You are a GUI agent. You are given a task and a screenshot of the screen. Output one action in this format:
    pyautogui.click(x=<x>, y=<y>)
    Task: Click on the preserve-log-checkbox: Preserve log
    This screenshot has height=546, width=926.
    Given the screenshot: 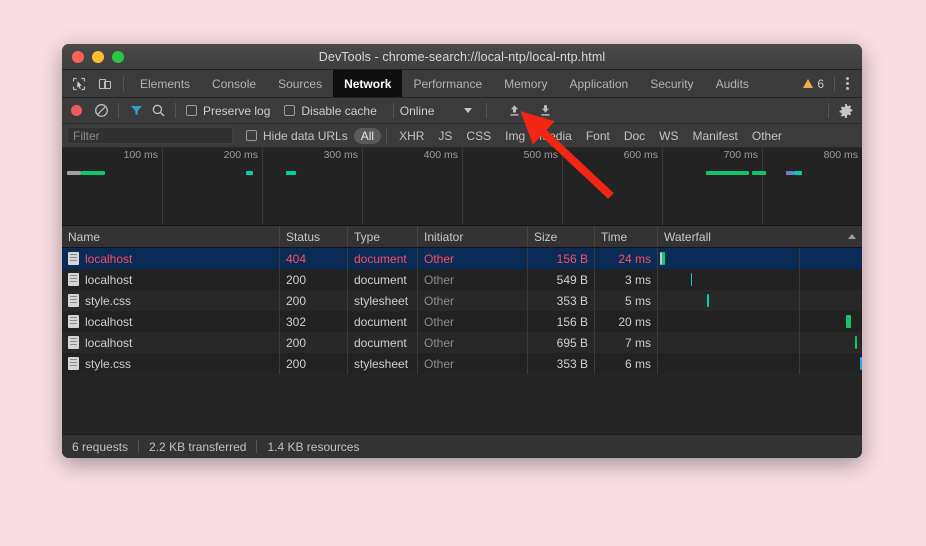 What is the action you would take?
    pyautogui.click(x=228, y=111)
    